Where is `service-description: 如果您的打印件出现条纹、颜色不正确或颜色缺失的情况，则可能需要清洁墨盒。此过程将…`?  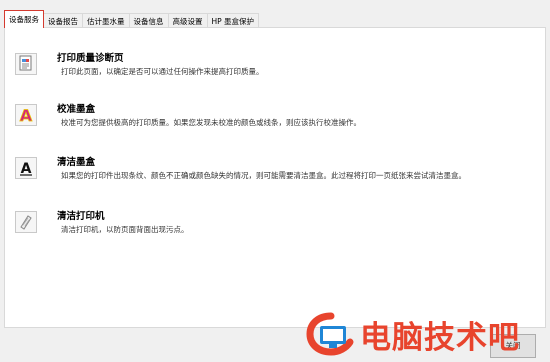
service-description: 如果您的打印件出现条纹、颜色不正确或颜色缺失的情况，则可能需要清洁墨盒。此过程将… is located at coordinates (263, 175).